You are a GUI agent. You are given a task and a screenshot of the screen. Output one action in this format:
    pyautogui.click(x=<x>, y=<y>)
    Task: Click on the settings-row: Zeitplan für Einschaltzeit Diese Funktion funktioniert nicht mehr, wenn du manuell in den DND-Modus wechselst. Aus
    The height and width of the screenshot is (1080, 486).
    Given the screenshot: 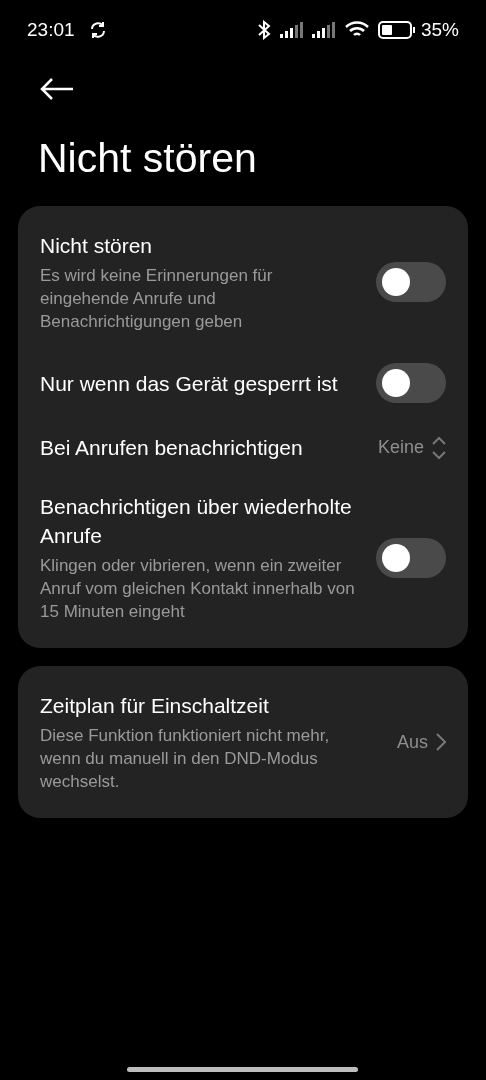 What is the action you would take?
    pyautogui.click(x=243, y=742)
    